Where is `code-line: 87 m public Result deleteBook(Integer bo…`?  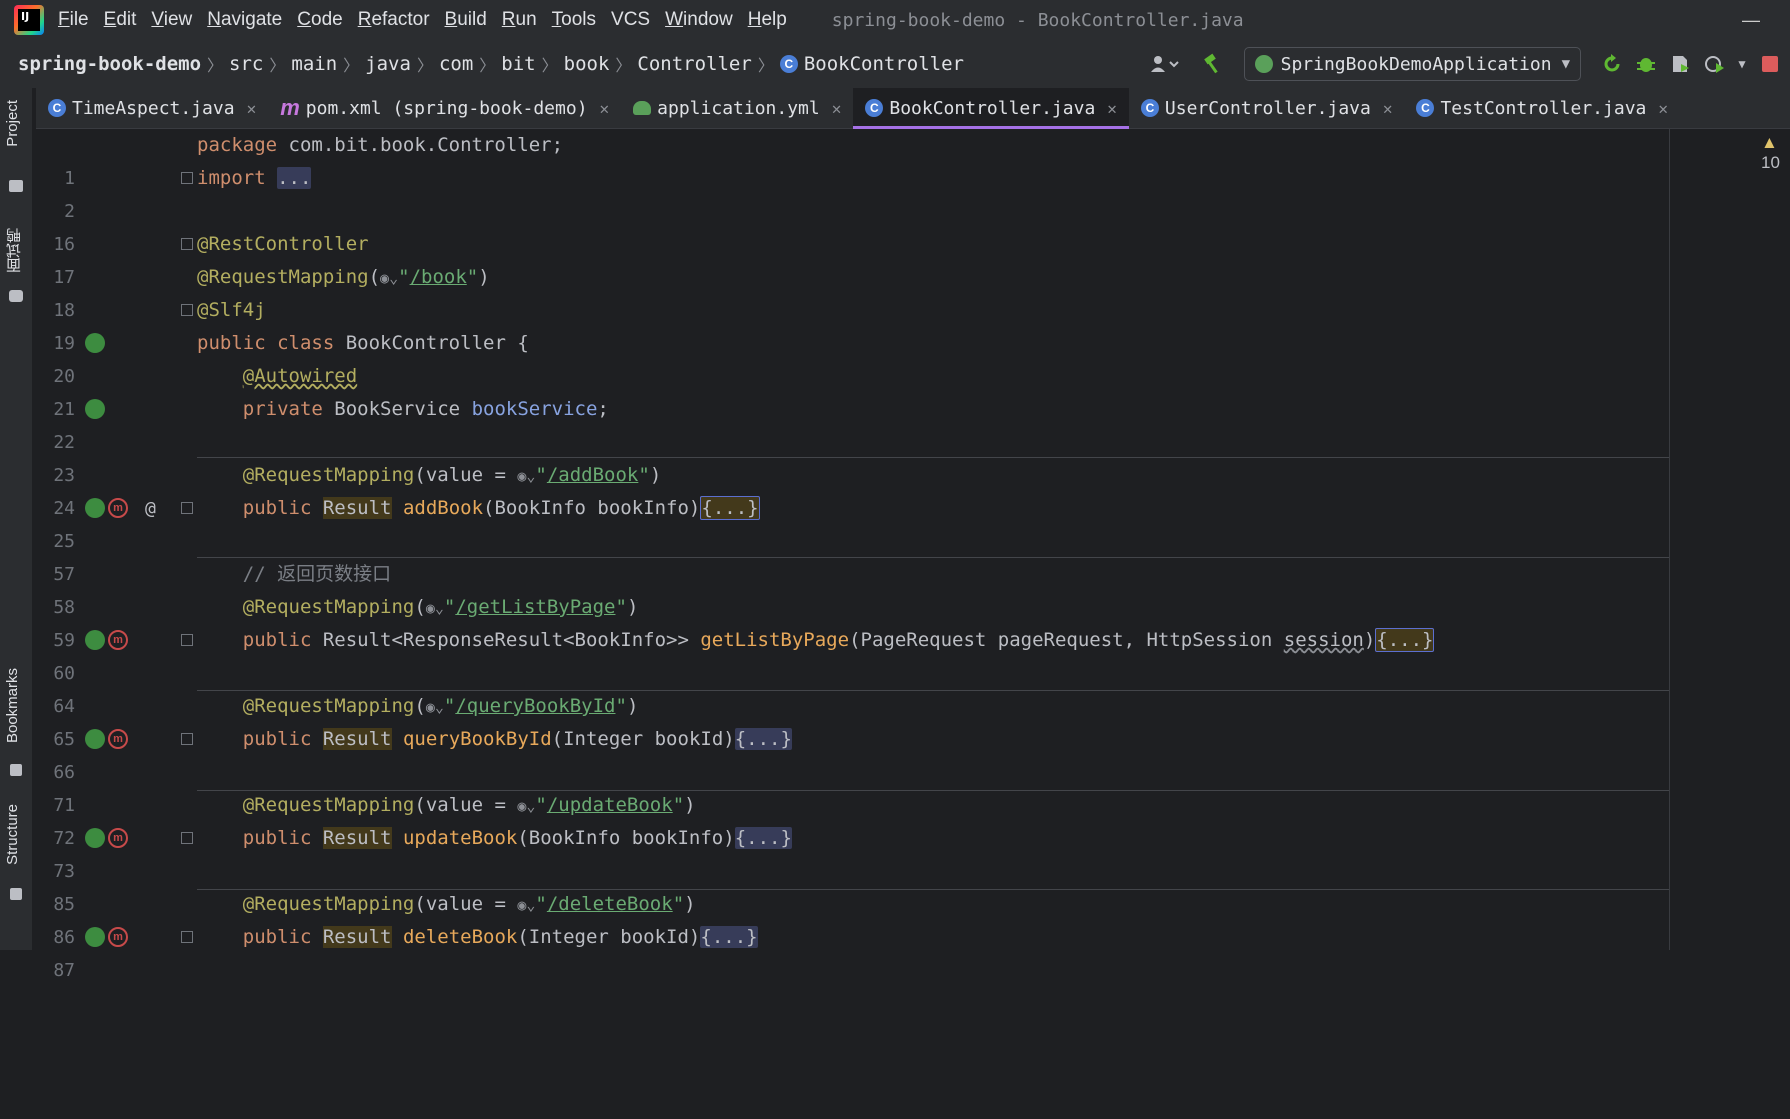 code-line: 87 m public Result deleteBook(Integer bo… is located at coordinates (851, 951).